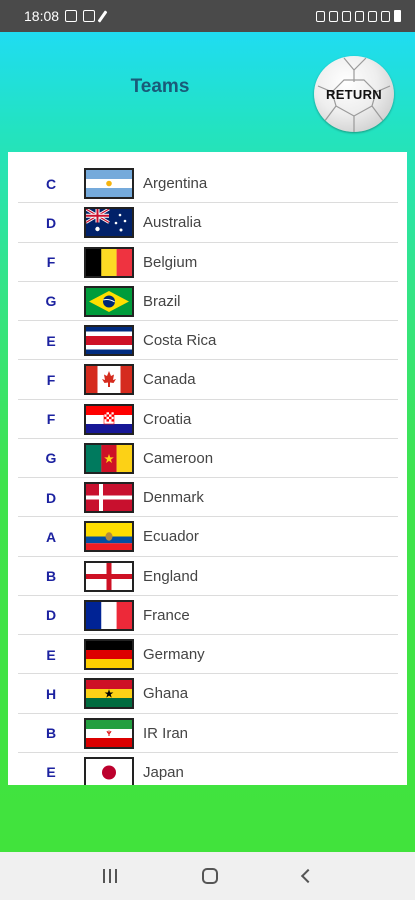 The image size is (415, 900). I want to click on australia-flag-icon, so click(109, 223).